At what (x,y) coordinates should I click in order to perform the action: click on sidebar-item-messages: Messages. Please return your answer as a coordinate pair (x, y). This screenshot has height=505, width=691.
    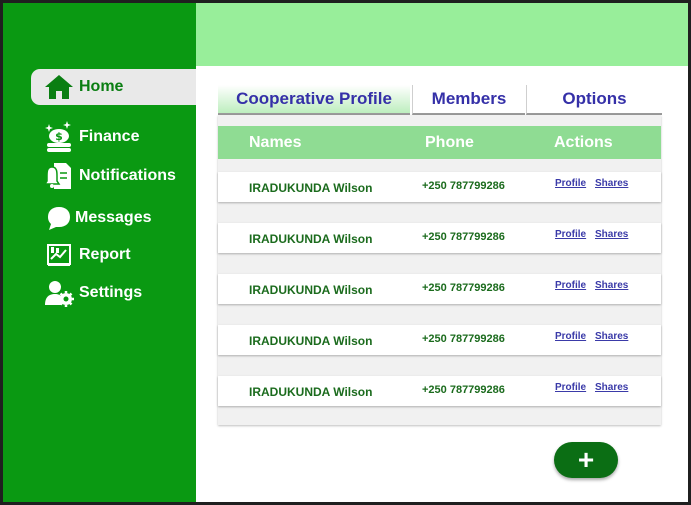
    Looking at the image, I should click on (113, 218).